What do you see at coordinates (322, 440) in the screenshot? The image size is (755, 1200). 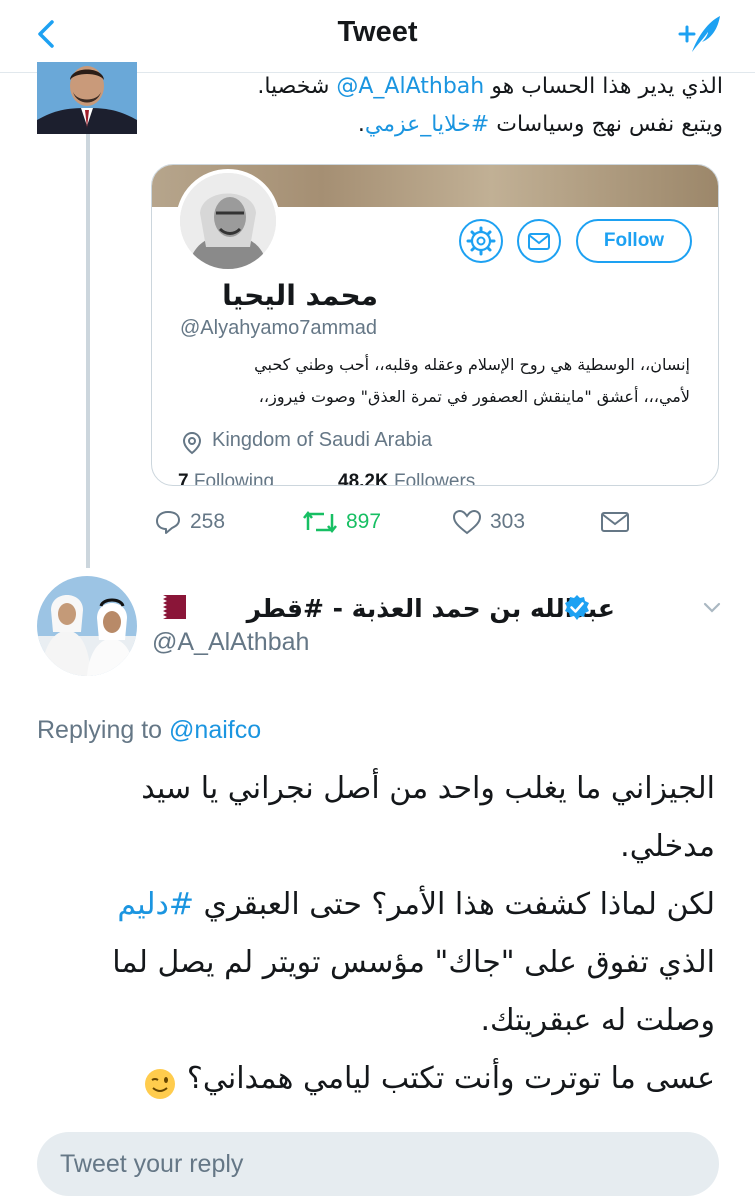 I see `profile-location: Kingdom of Saudi Arabia` at bounding box center [322, 440].